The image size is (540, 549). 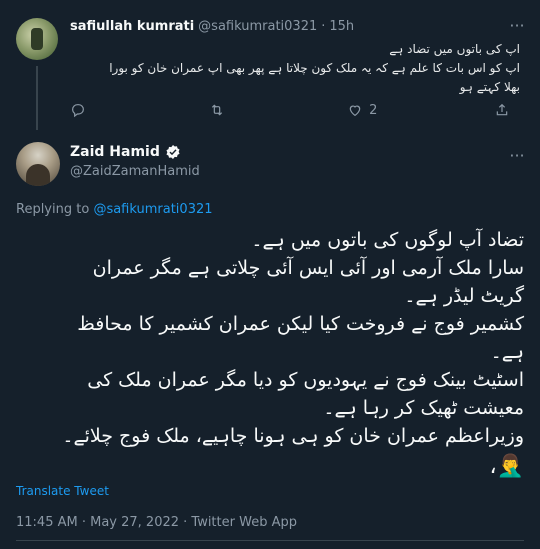 I want to click on replying-to: Replying to @safikumrati0321, so click(x=114, y=209).